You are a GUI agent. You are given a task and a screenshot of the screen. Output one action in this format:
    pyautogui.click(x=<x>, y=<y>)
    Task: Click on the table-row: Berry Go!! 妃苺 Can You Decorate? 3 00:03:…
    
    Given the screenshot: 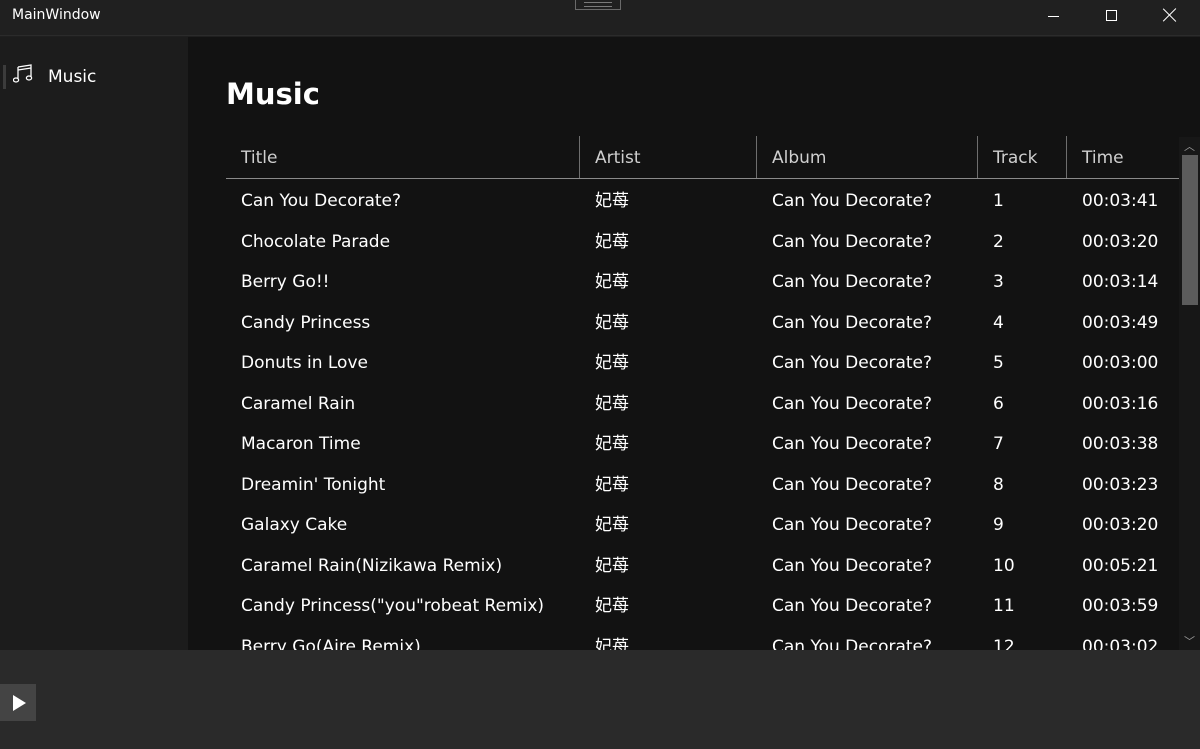 What is the action you would take?
    pyautogui.click(x=703, y=281)
    